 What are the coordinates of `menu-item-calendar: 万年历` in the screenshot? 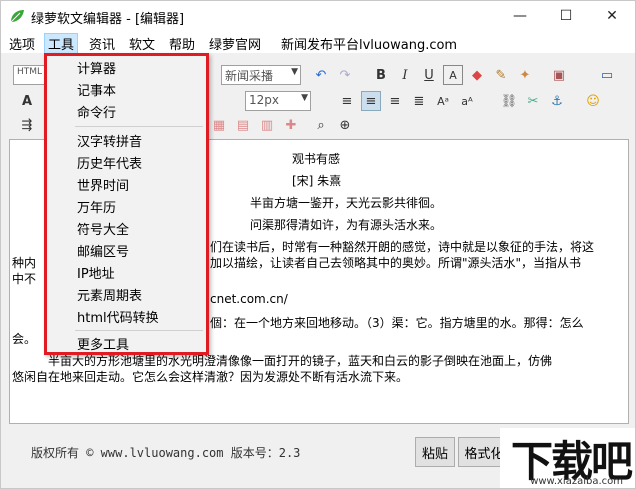 It's located at (96, 206).